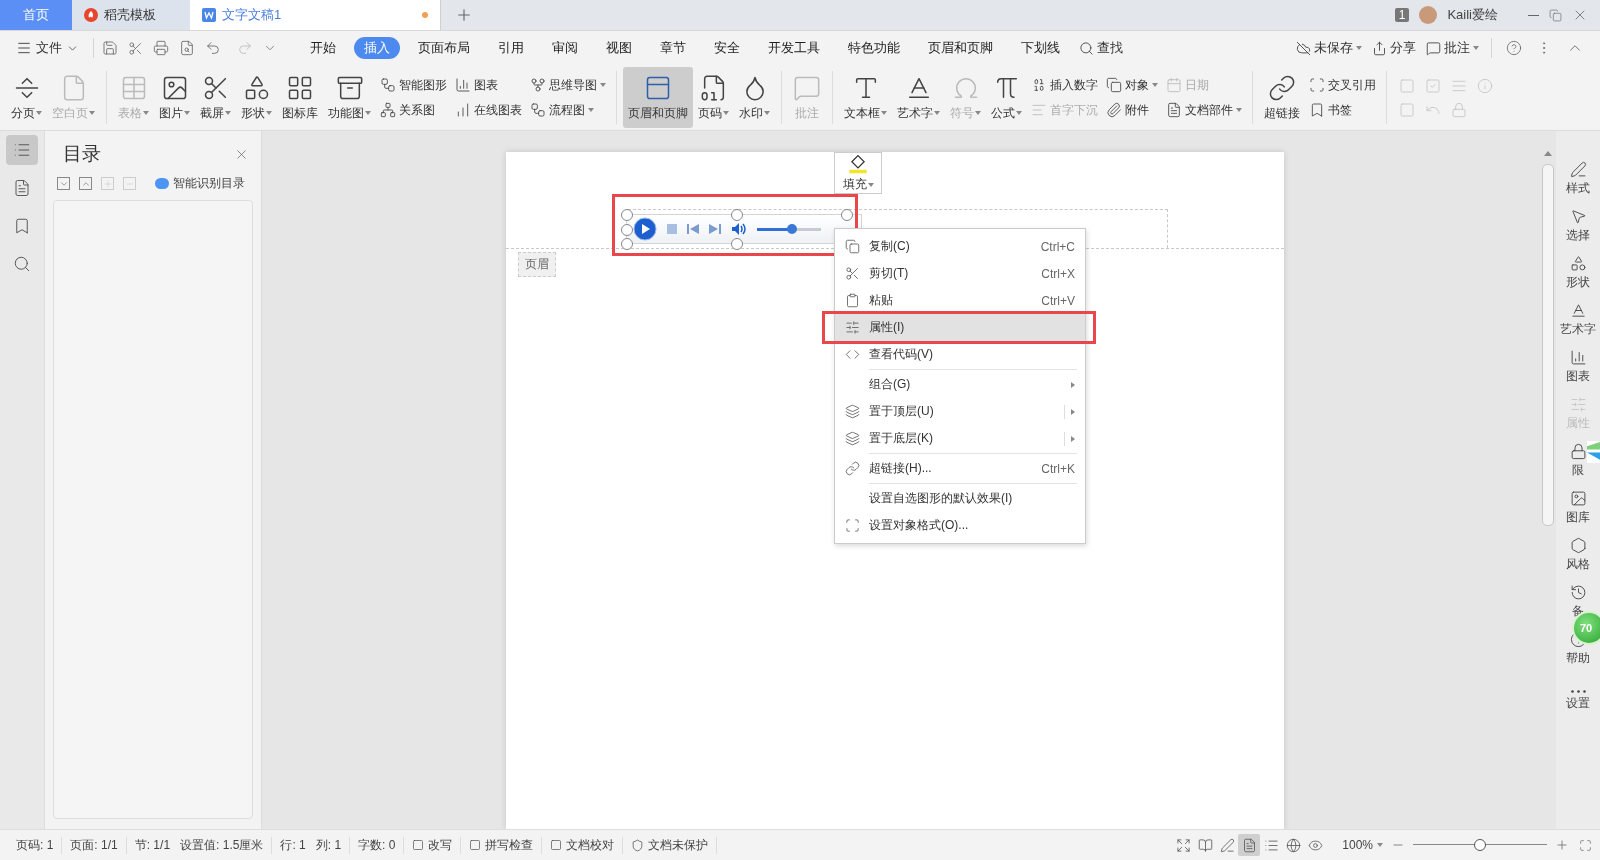 The image size is (1600, 860). I want to click on sidebar-item: 图表, so click(1578, 367).